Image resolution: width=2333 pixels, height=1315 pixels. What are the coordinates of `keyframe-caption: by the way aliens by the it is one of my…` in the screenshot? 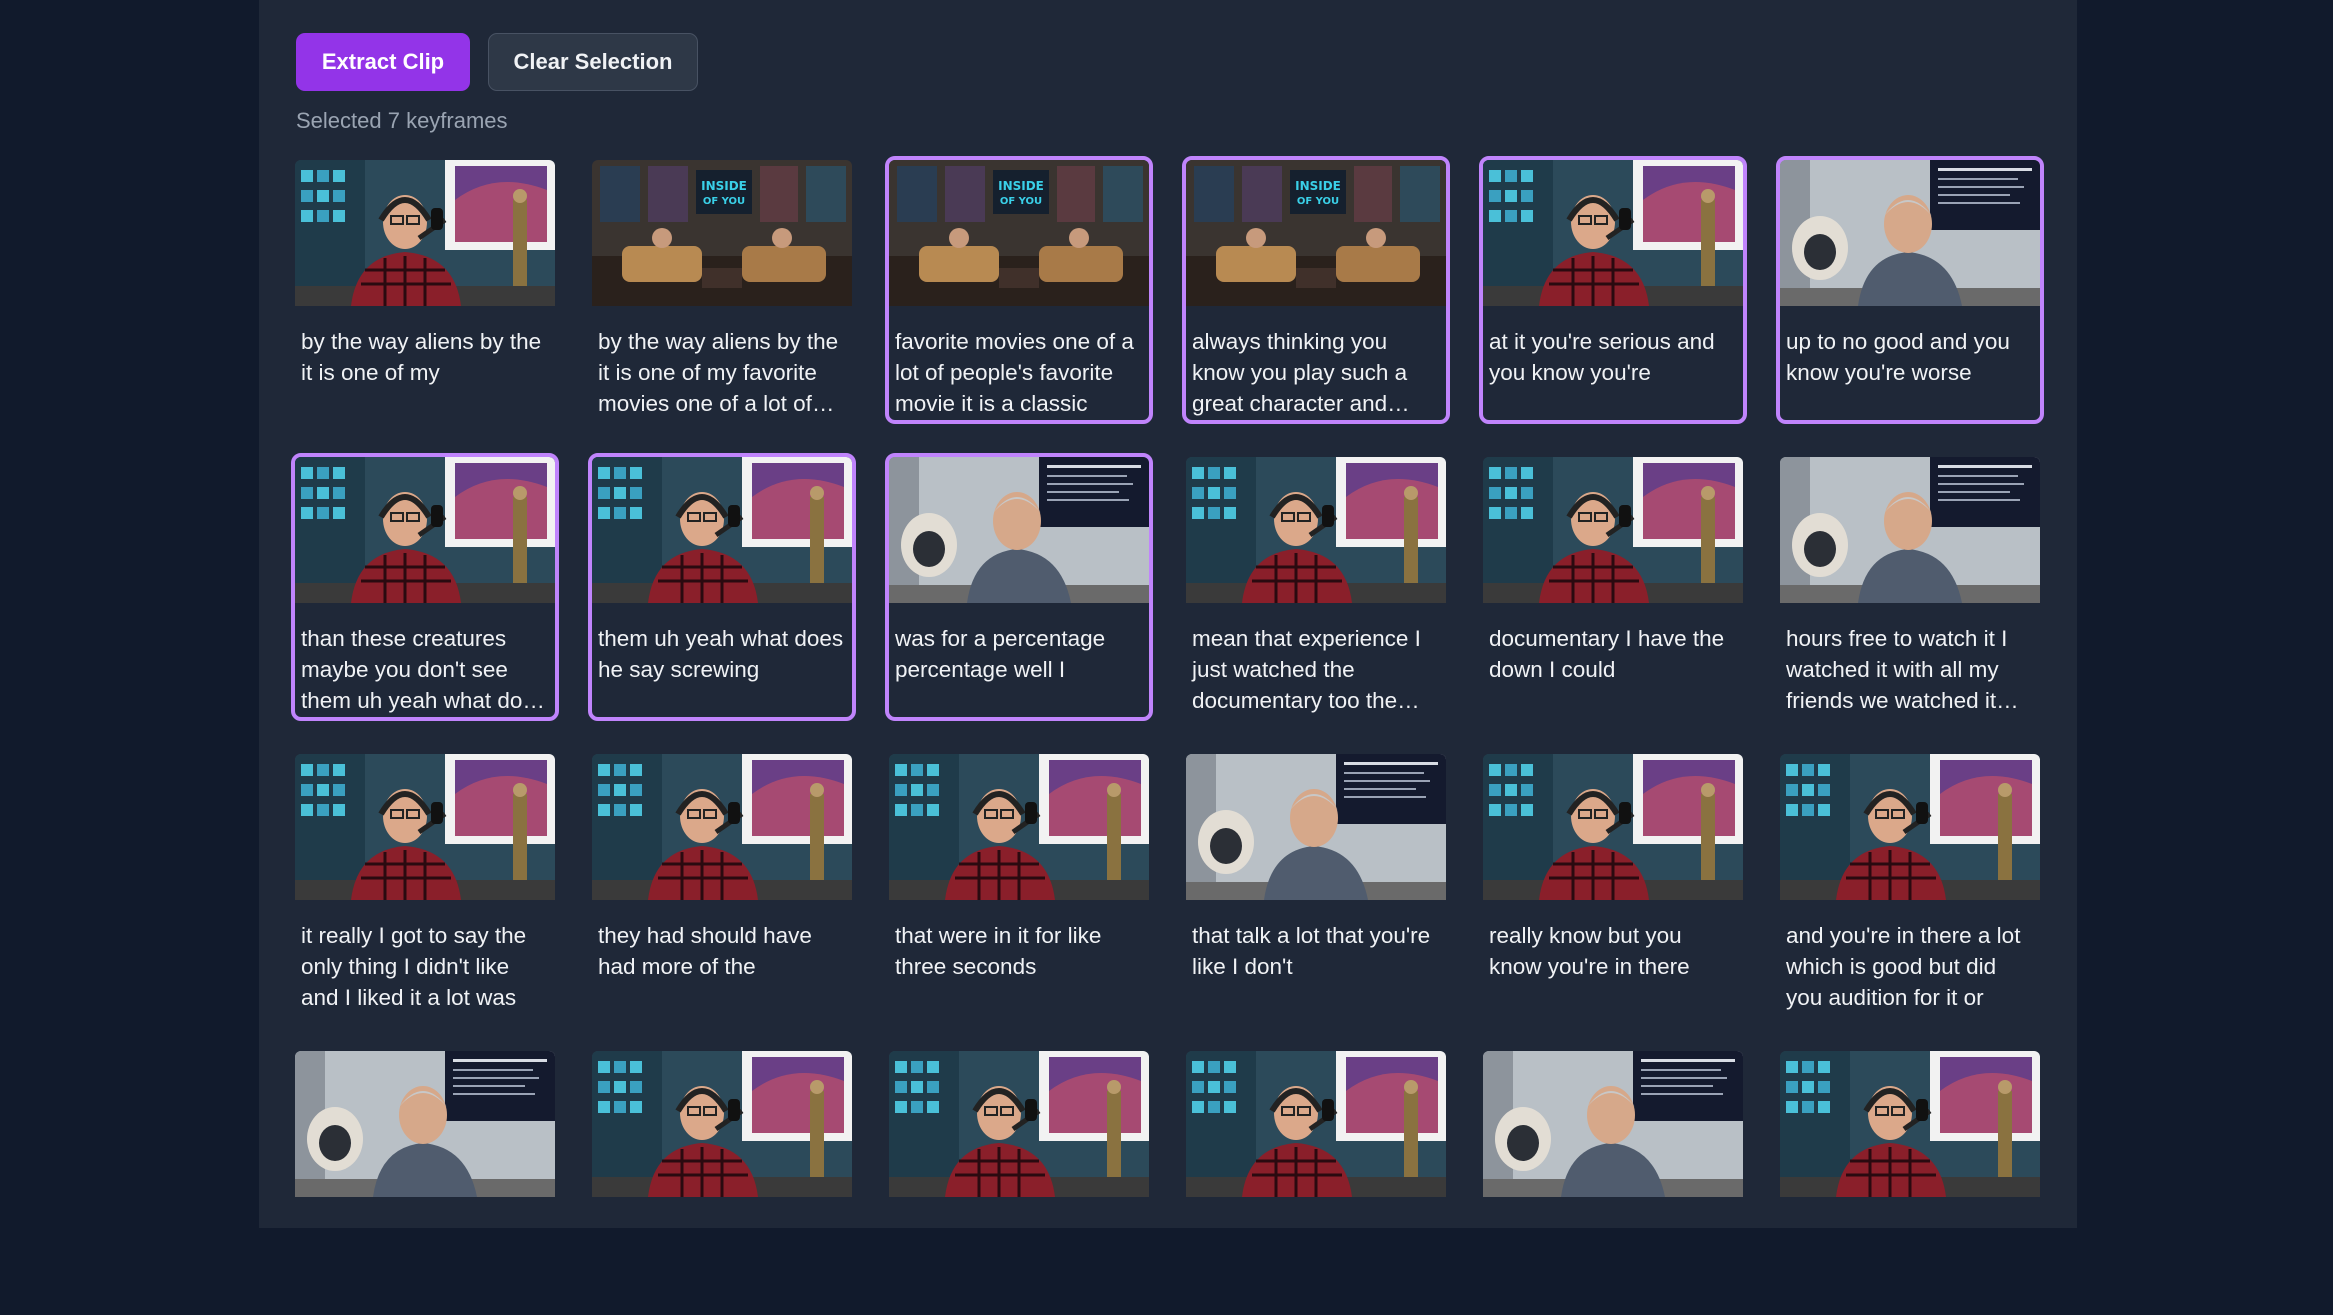 It's located at (718, 372).